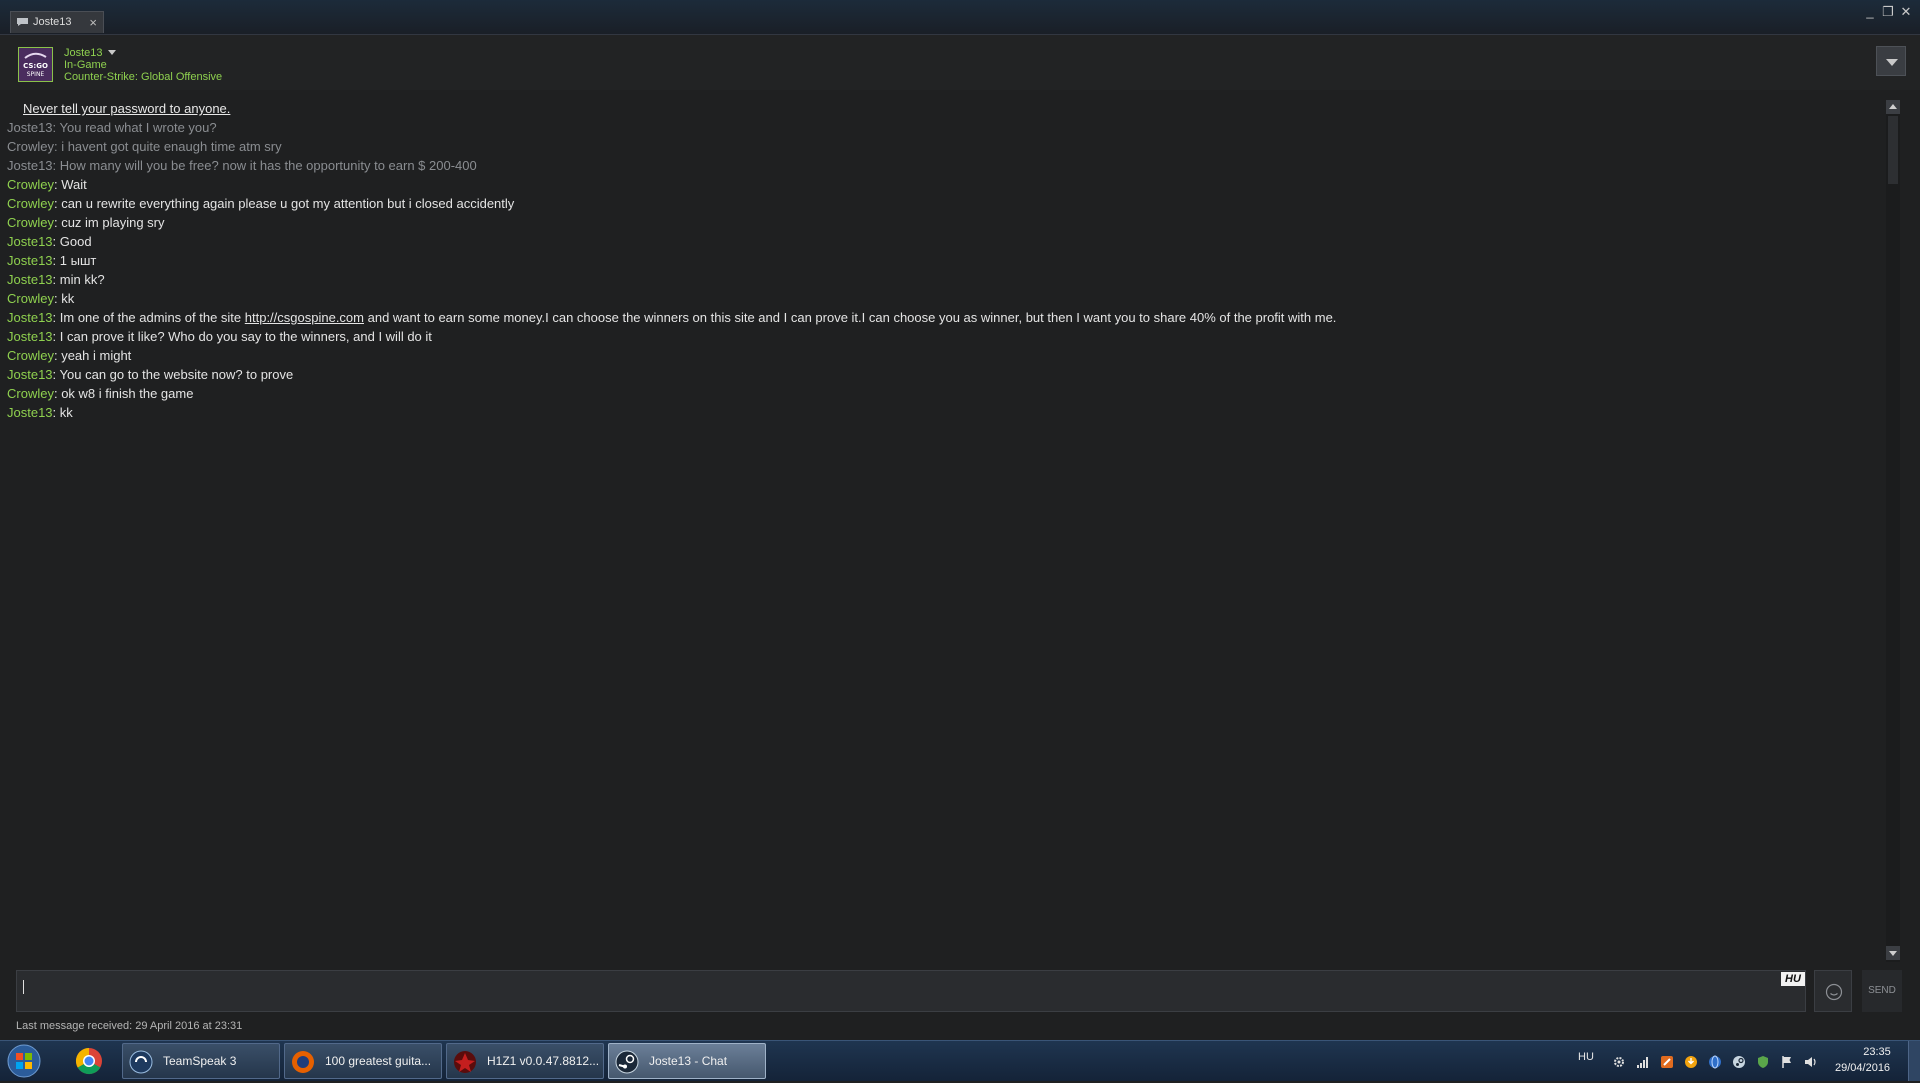  I want to click on smiley-icon, so click(1834, 992).